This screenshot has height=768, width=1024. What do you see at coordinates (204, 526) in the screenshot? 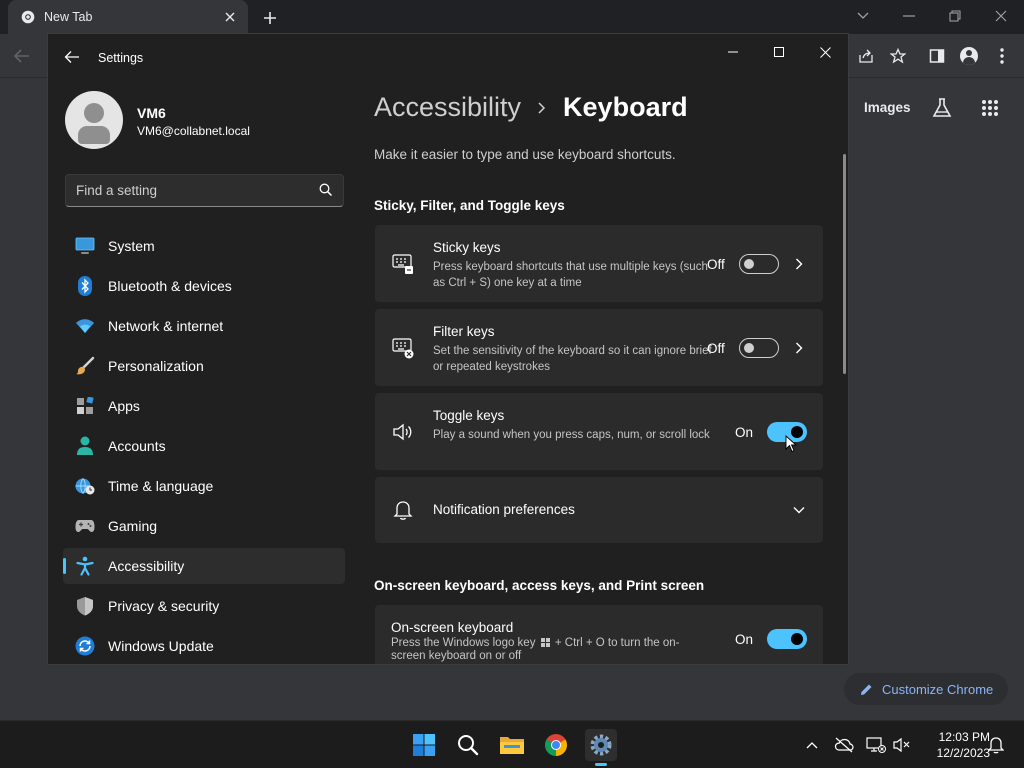
I see `sidebar-item-gaming: Gaming` at bounding box center [204, 526].